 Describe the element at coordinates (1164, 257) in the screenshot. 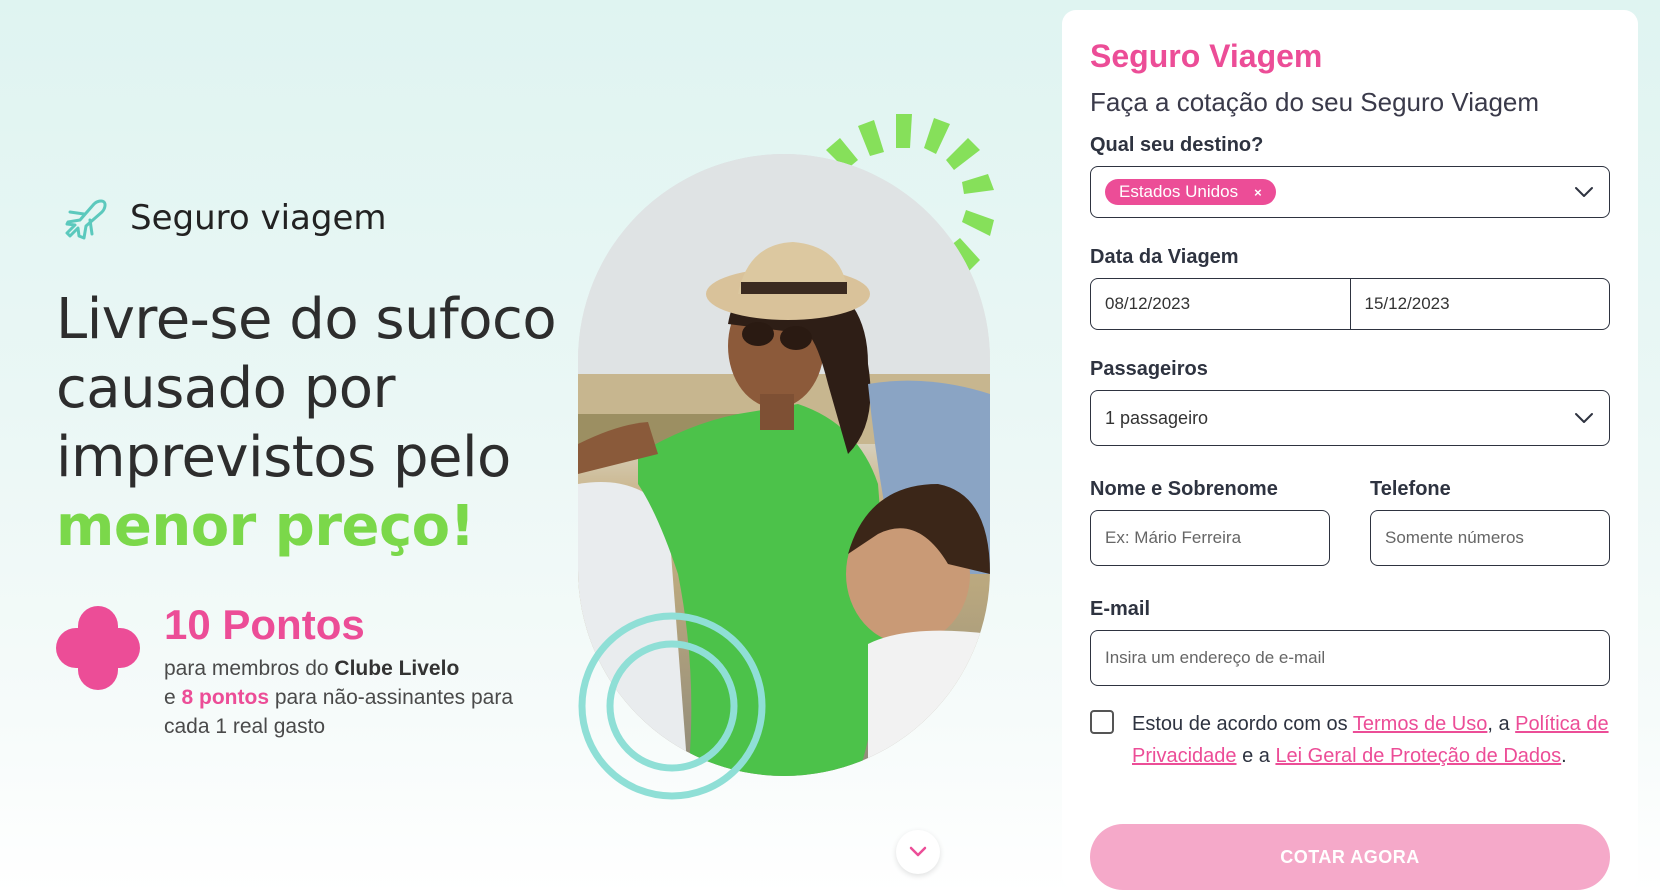

I see `date-label: Data da Viagem` at that location.